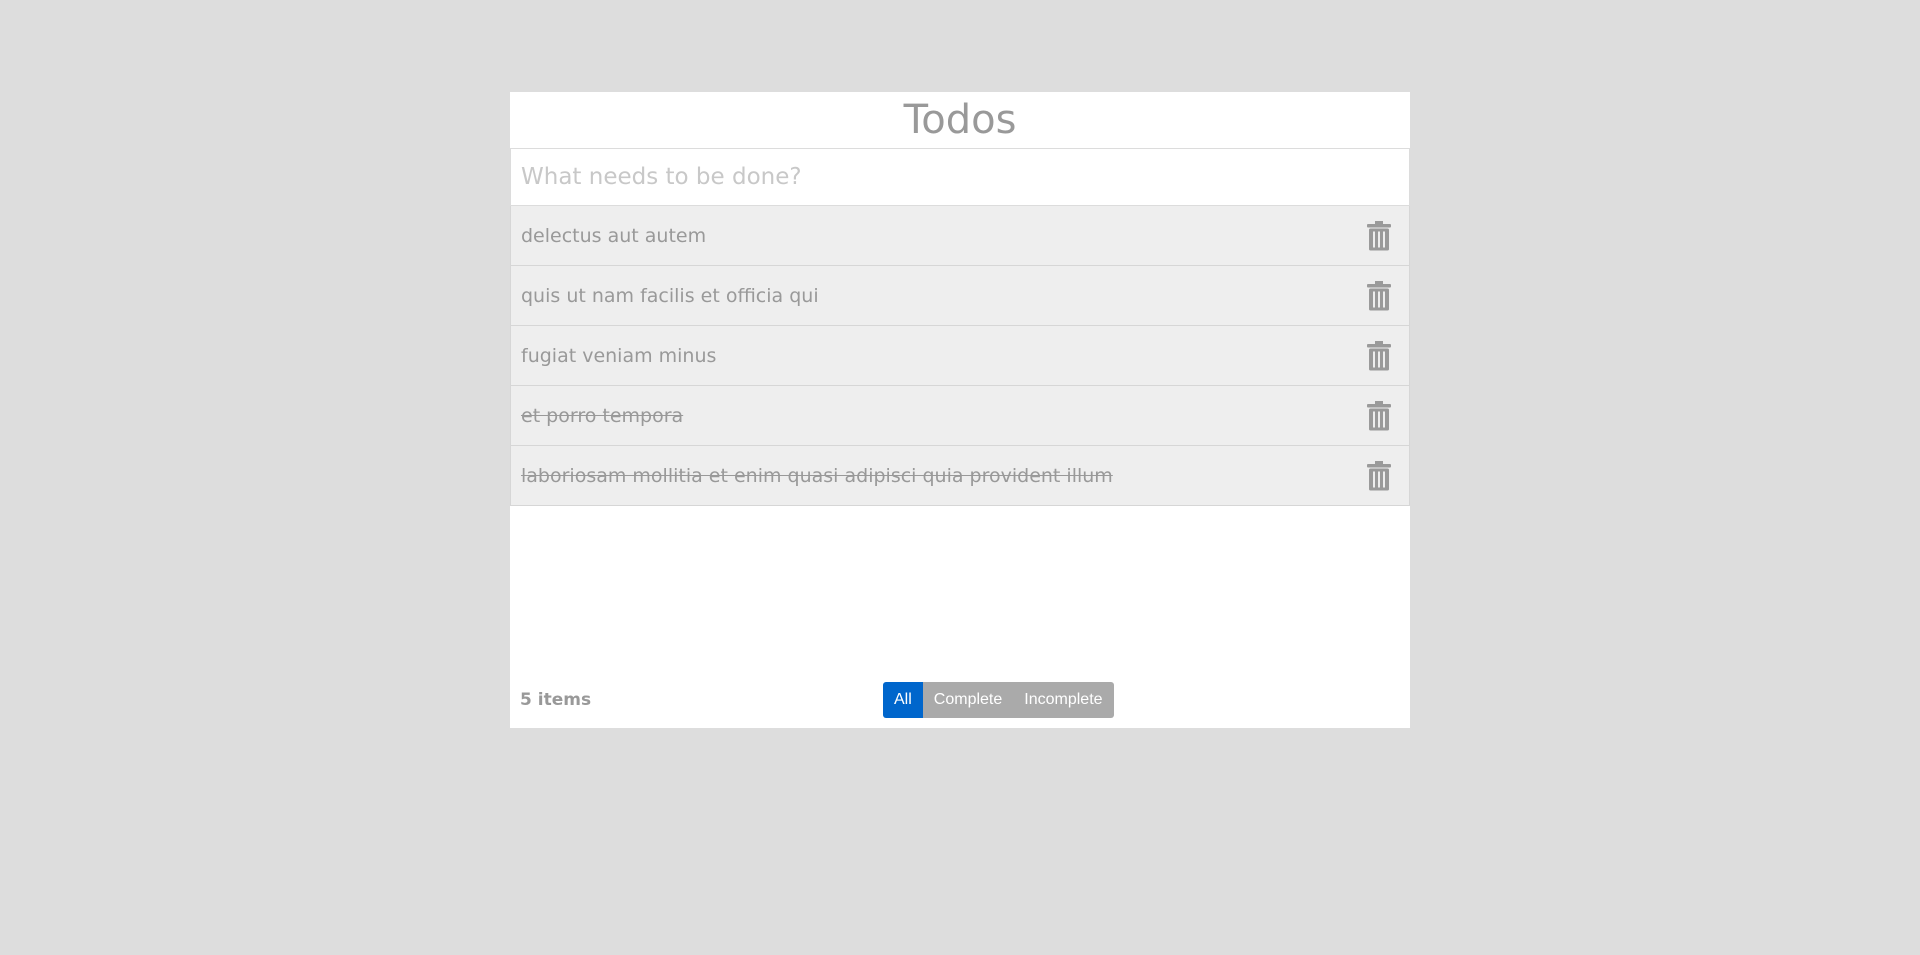 The width and height of the screenshot is (1920, 955). Describe the element at coordinates (940, 416) in the screenshot. I see `todo-text: et porro tempora` at that location.